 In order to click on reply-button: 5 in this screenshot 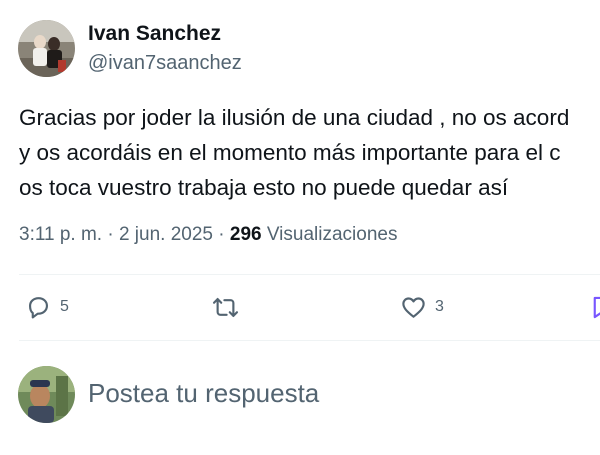, I will do `click(47, 307)`.